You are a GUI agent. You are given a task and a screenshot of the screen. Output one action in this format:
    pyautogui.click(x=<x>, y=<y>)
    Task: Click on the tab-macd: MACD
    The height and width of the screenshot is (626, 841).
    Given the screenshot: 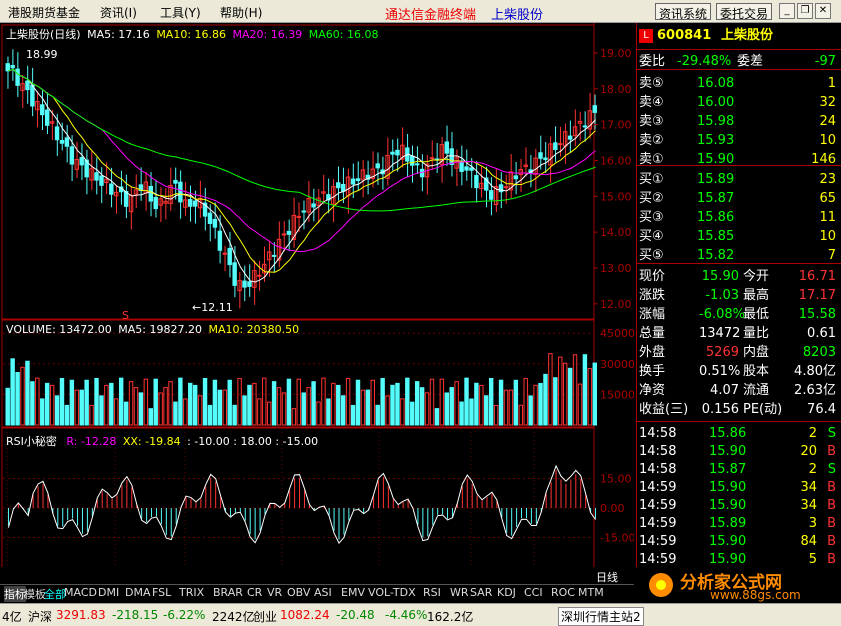 What is the action you would take?
    pyautogui.click(x=80, y=592)
    